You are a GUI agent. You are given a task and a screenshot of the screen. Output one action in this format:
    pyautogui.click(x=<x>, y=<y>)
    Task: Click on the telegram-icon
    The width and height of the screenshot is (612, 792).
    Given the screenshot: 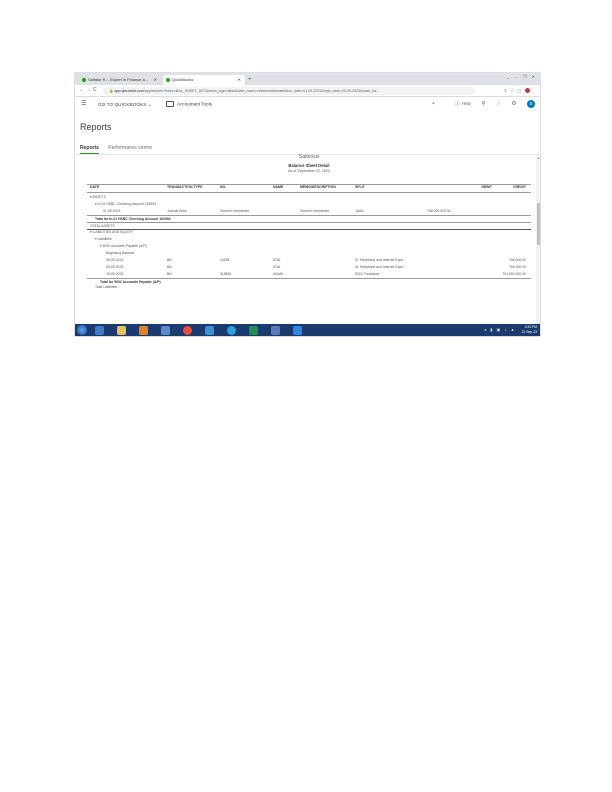 What is the action you would take?
    pyautogui.click(x=231, y=330)
    